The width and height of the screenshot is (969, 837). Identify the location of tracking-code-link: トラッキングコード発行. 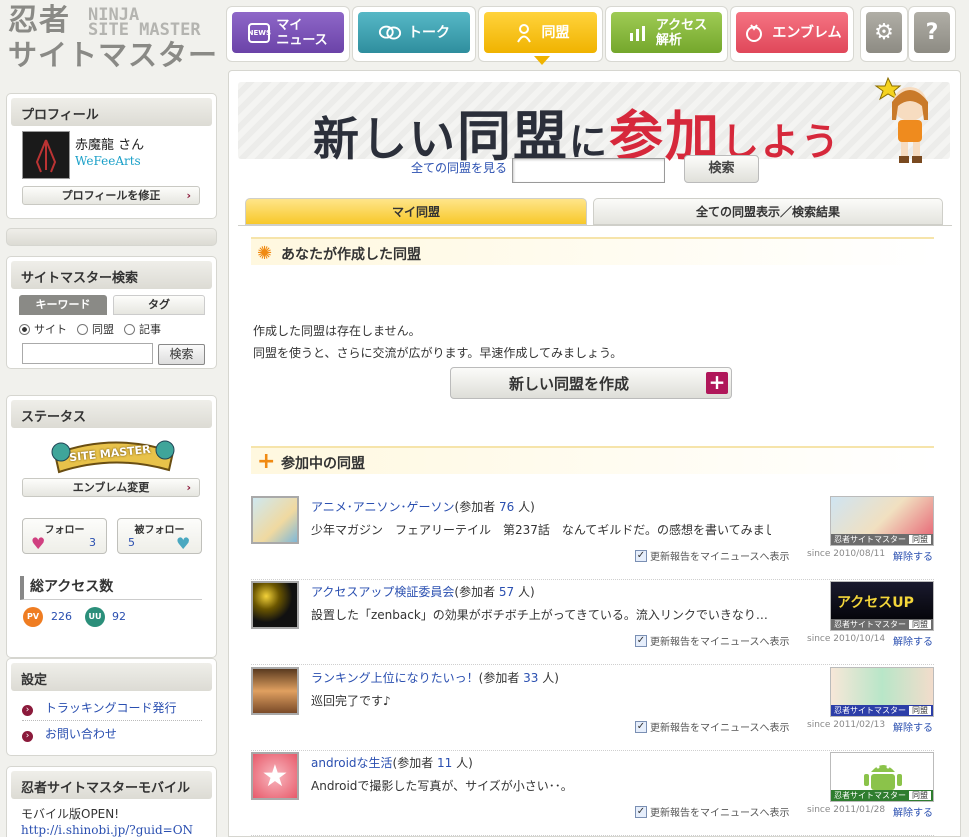
(111, 708).